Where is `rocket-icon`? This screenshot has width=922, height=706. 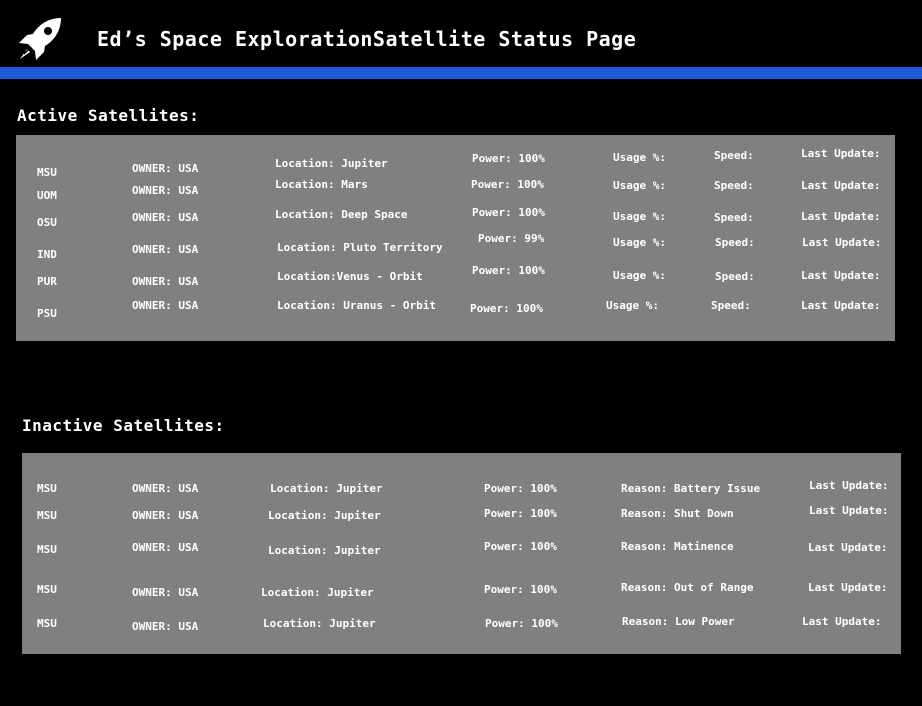 rocket-icon is located at coordinates (40, 39).